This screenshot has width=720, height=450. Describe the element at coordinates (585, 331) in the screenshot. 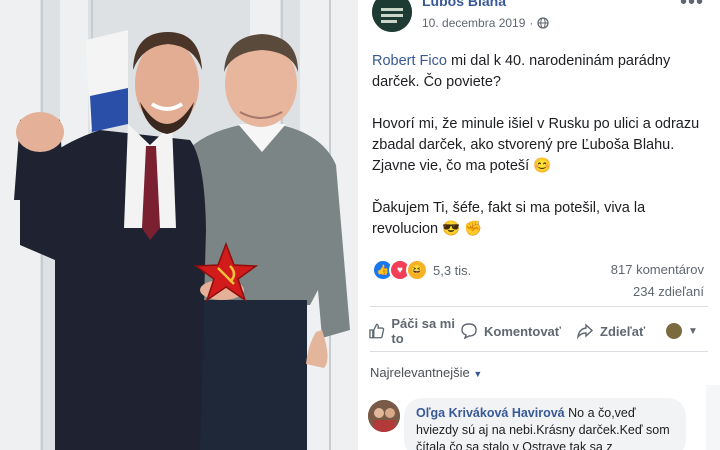

I see `share-icon` at that location.